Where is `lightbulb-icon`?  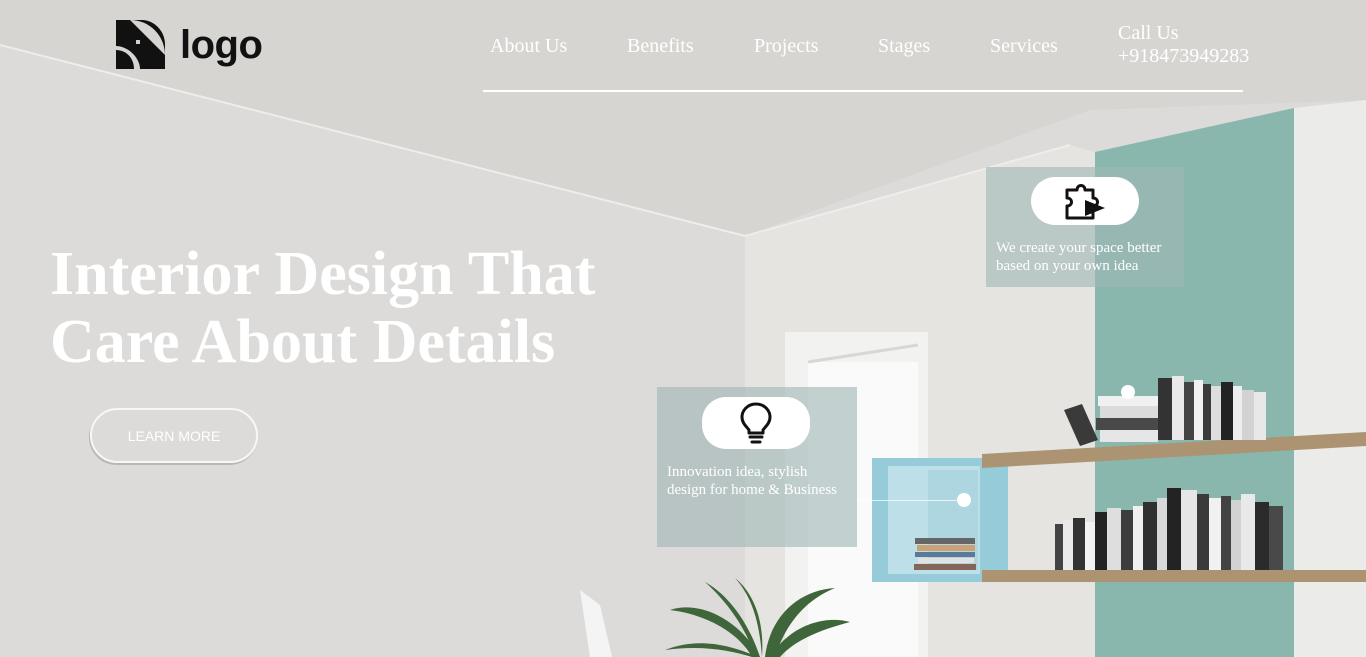 lightbulb-icon is located at coordinates (756, 423).